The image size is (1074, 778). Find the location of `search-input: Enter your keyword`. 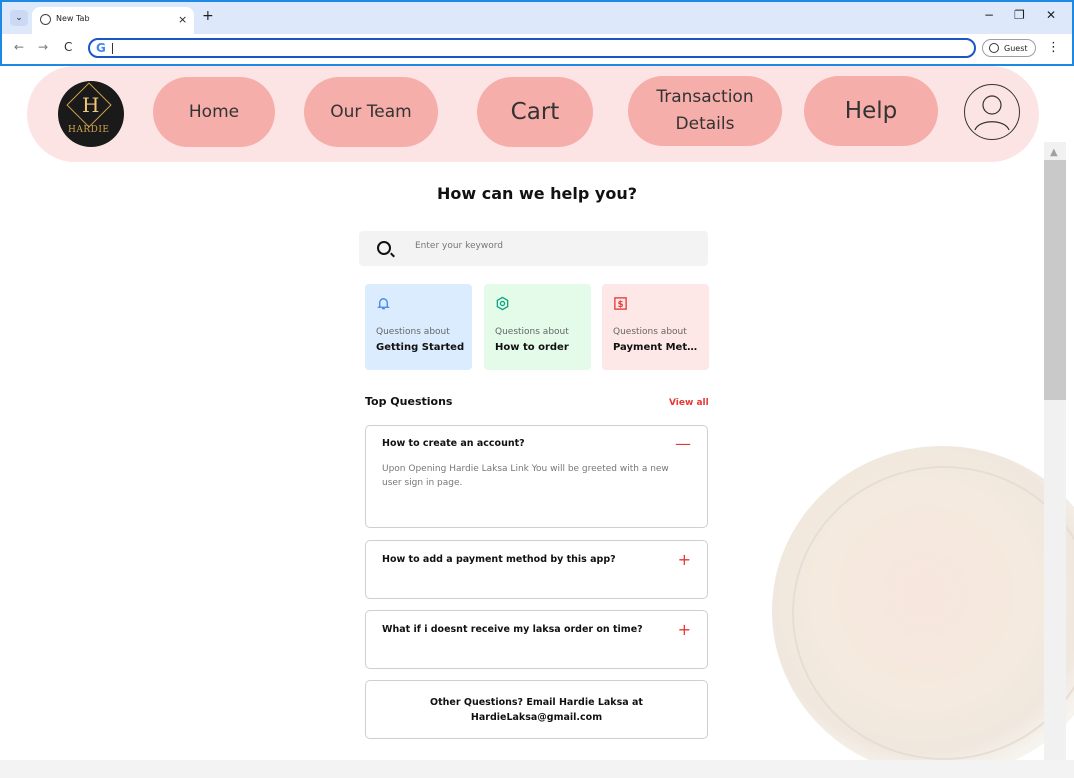

search-input: Enter your keyword is located at coordinates (533, 248).